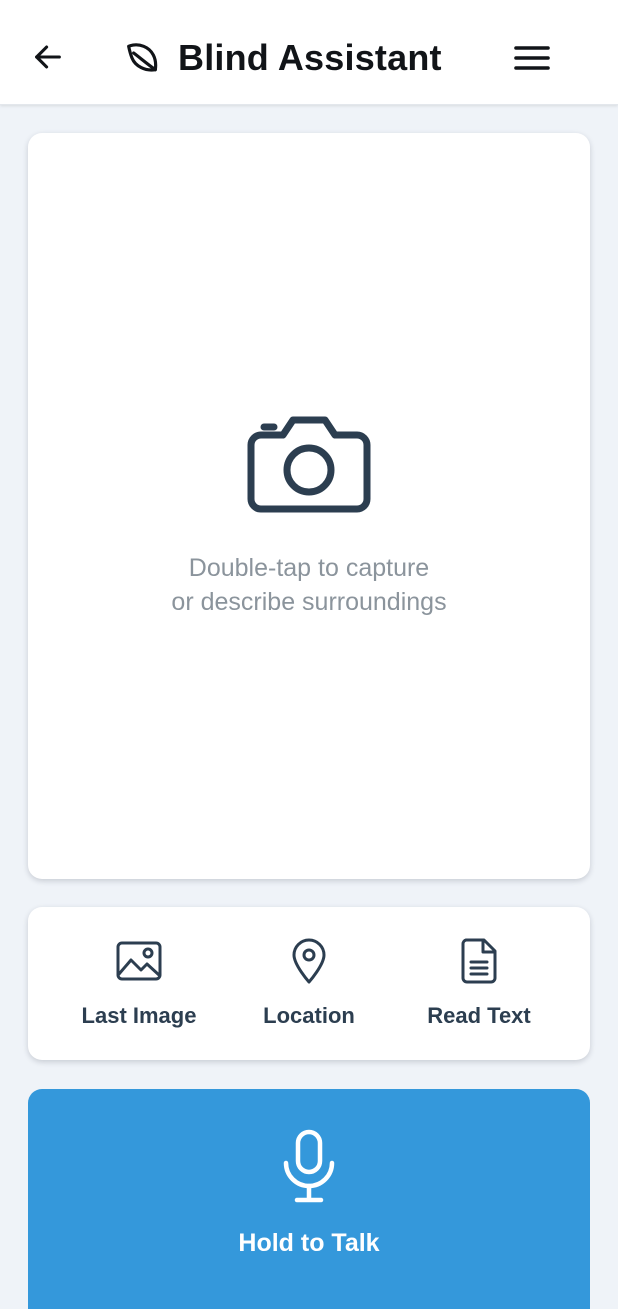  I want to click on location-button: Location, so click(309, 987).